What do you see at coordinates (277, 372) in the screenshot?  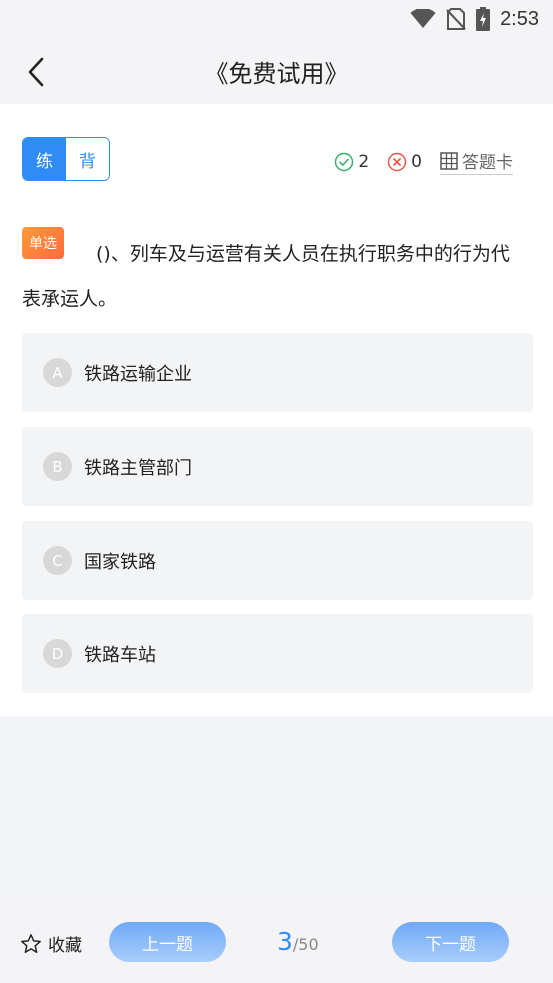 I see `option-a: A 铁路运输企业` at bounding box center [277, 372].